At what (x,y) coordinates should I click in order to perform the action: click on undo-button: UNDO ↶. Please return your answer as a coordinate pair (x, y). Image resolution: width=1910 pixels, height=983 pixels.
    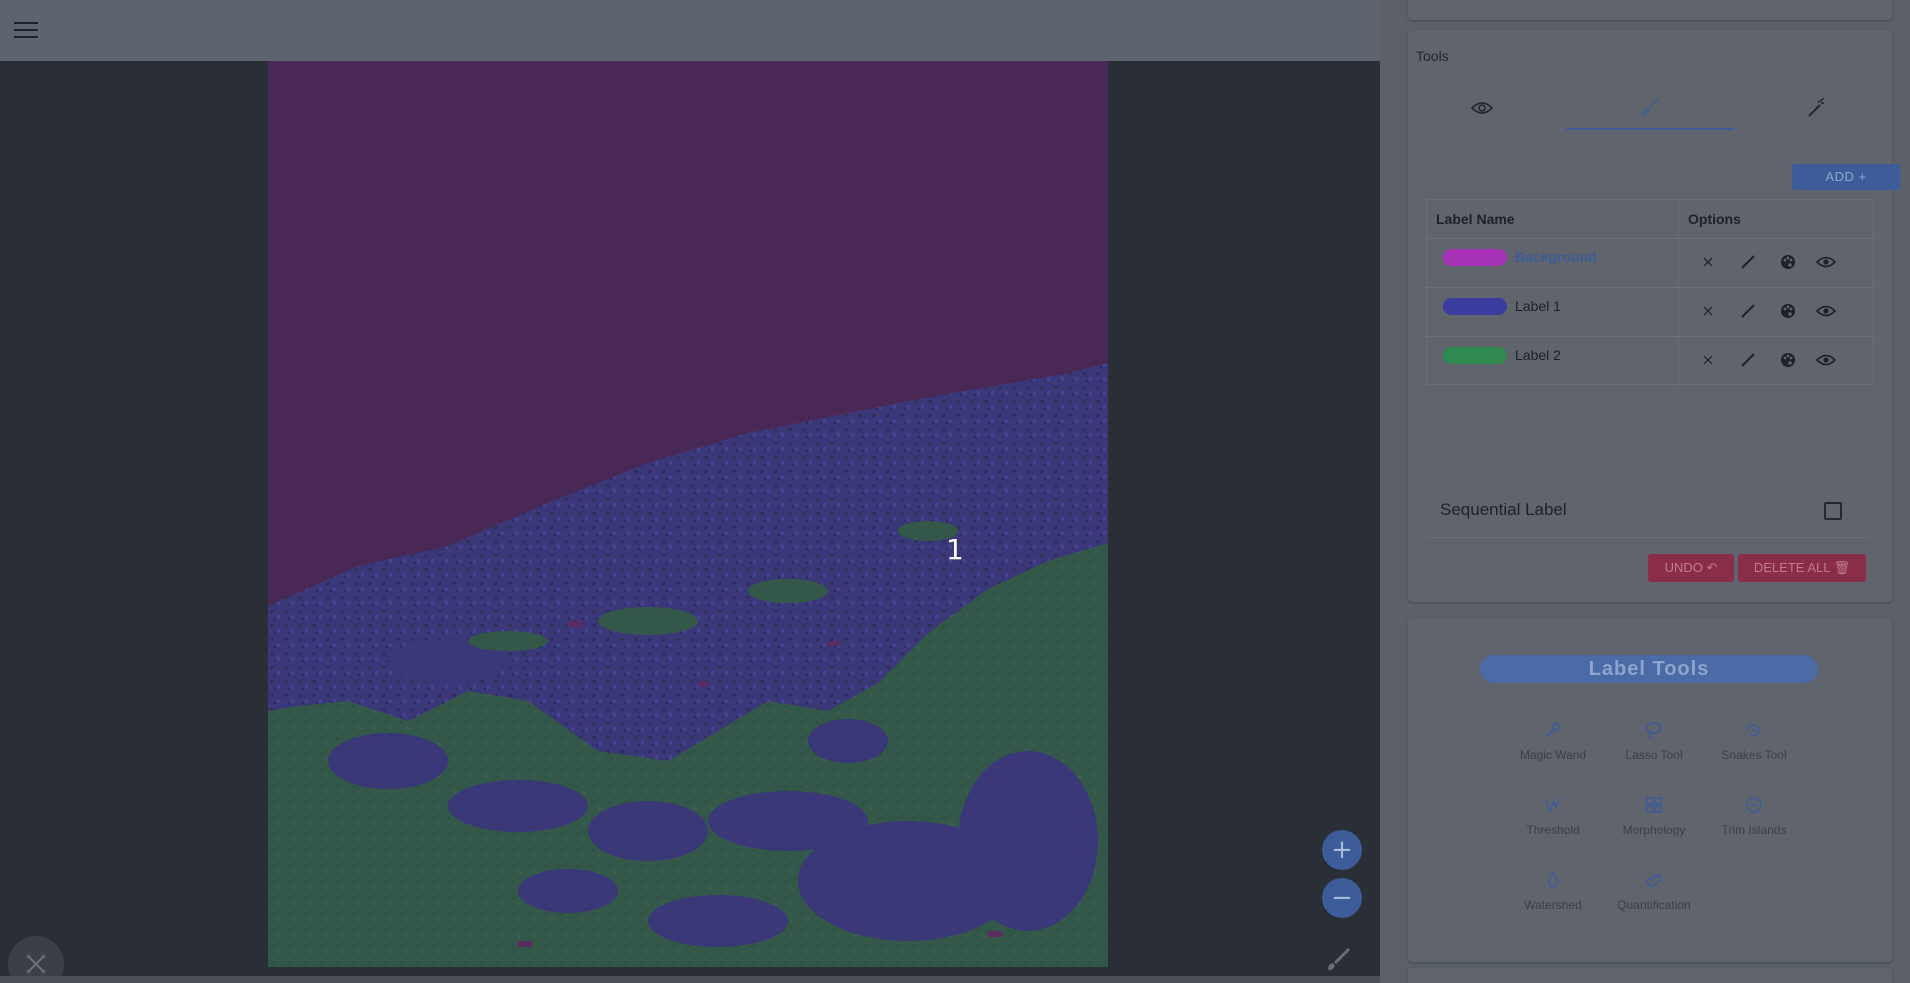
    Looking at the image, I should click on (1691, 568).